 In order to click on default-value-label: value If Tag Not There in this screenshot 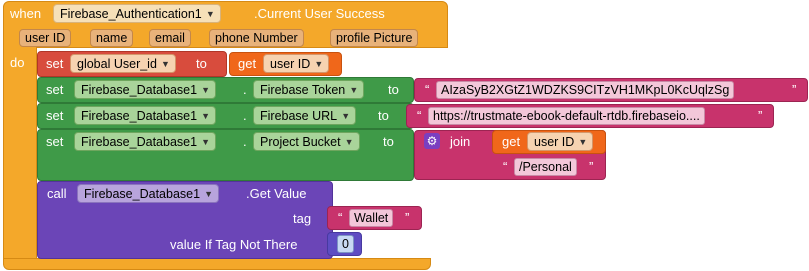, I will do `click(234, 244)`.